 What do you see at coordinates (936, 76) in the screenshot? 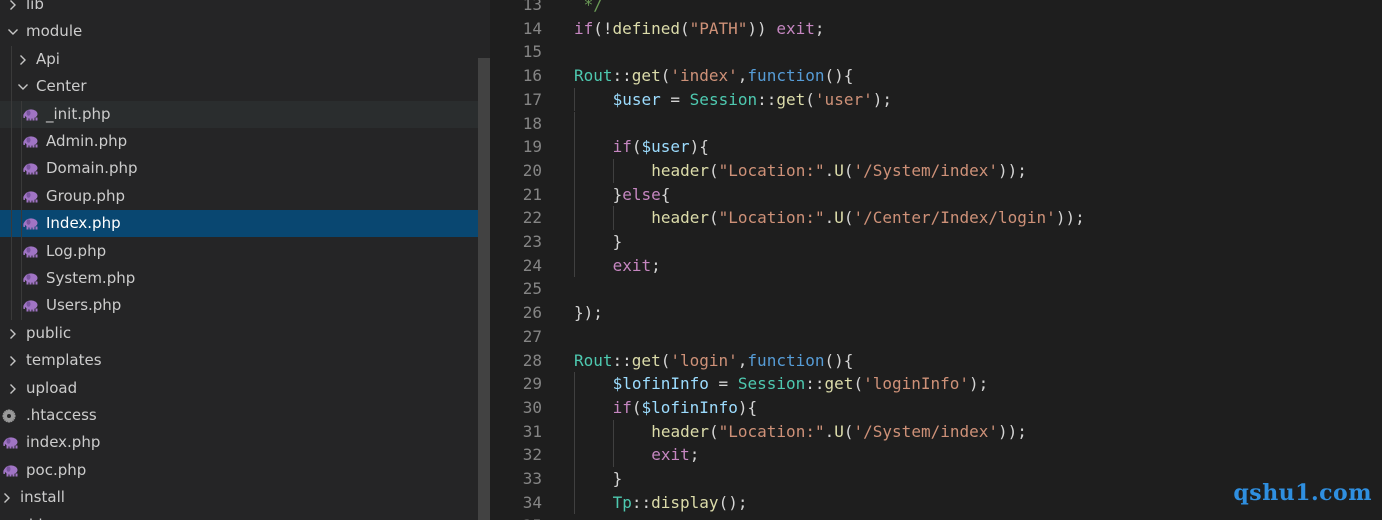
I see `code-line: 16 Rout::get('index',function(){` at bounding box center [936, 76].